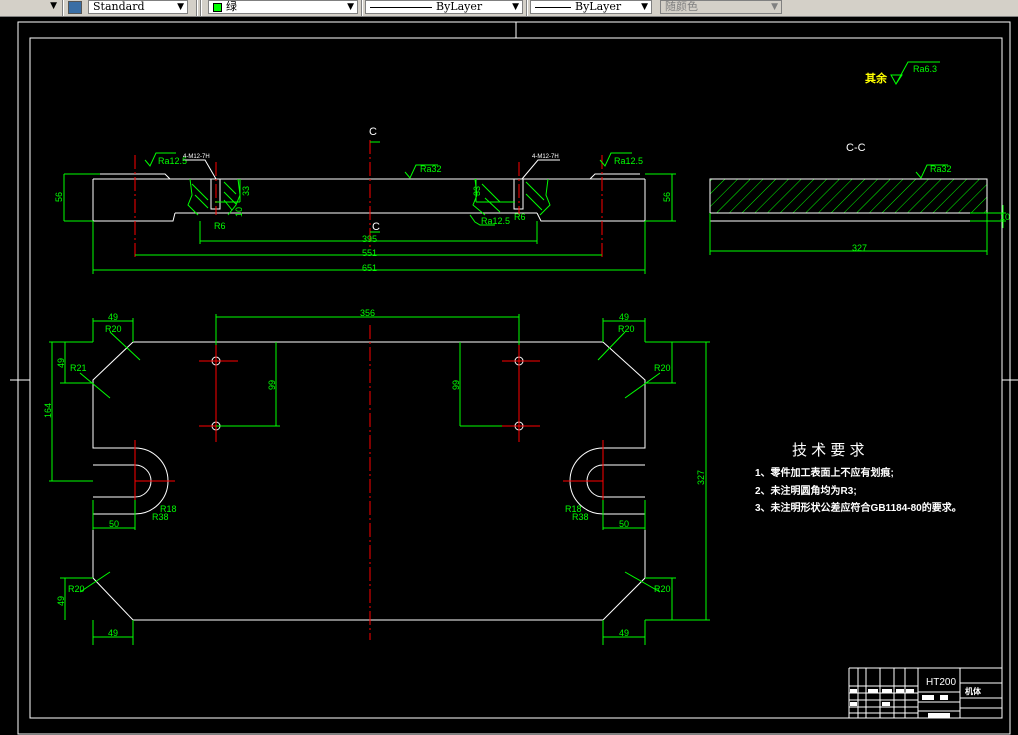 This screenshot has width=1018, height=735. I want to click on roughness-rest-value: Ra6.3, so click(925, 69).